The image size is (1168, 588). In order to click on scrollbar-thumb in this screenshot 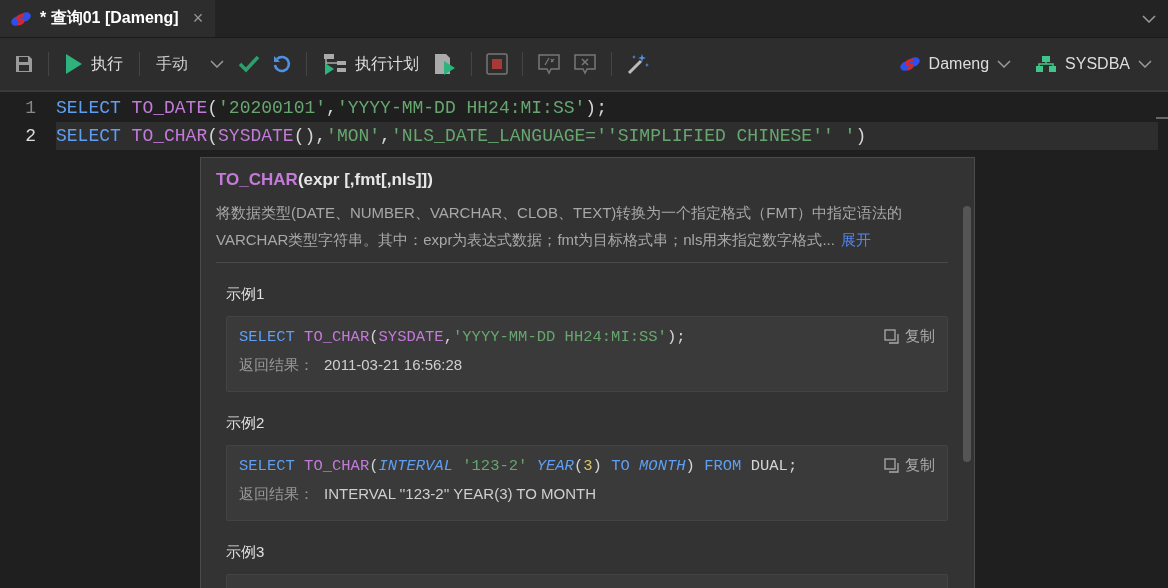, I will do `click(967, 334)`.